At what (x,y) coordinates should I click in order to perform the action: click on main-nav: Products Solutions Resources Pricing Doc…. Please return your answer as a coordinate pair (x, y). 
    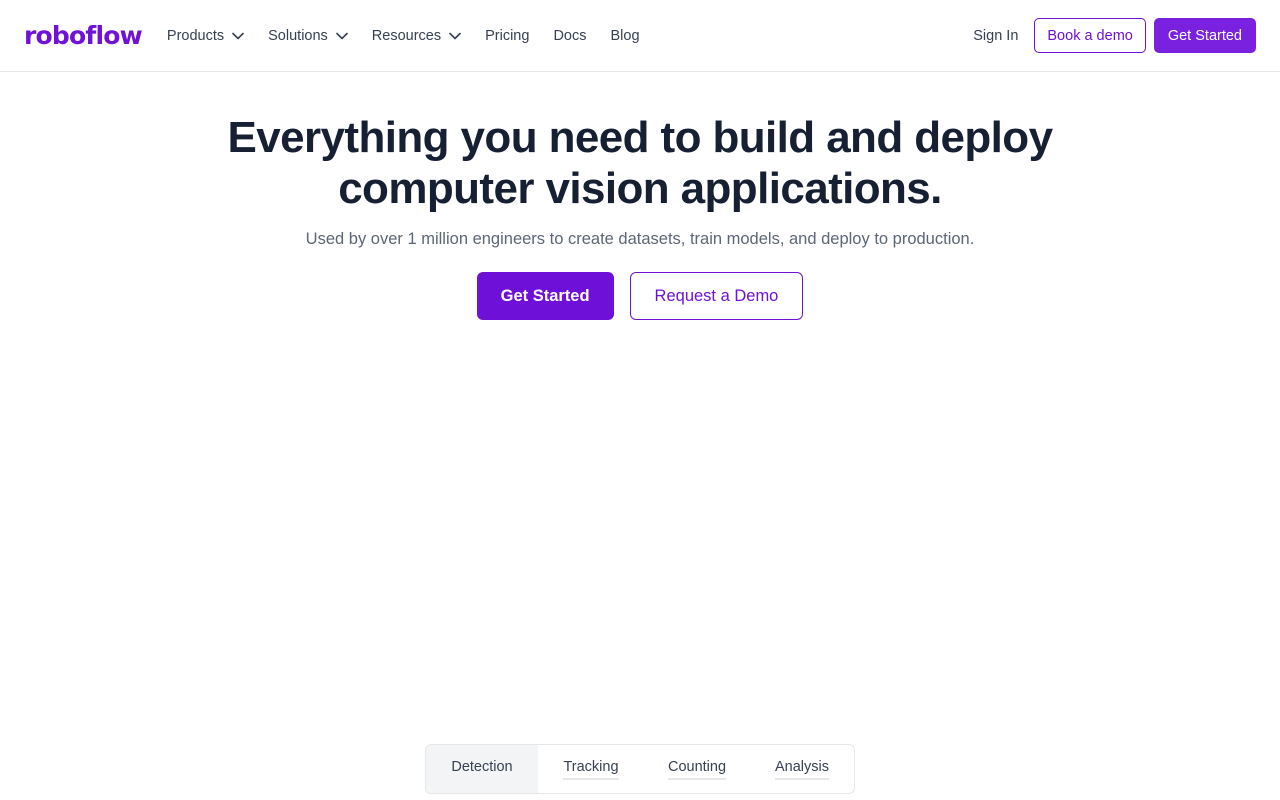
    Looking at the image, I should click on (403, 36).